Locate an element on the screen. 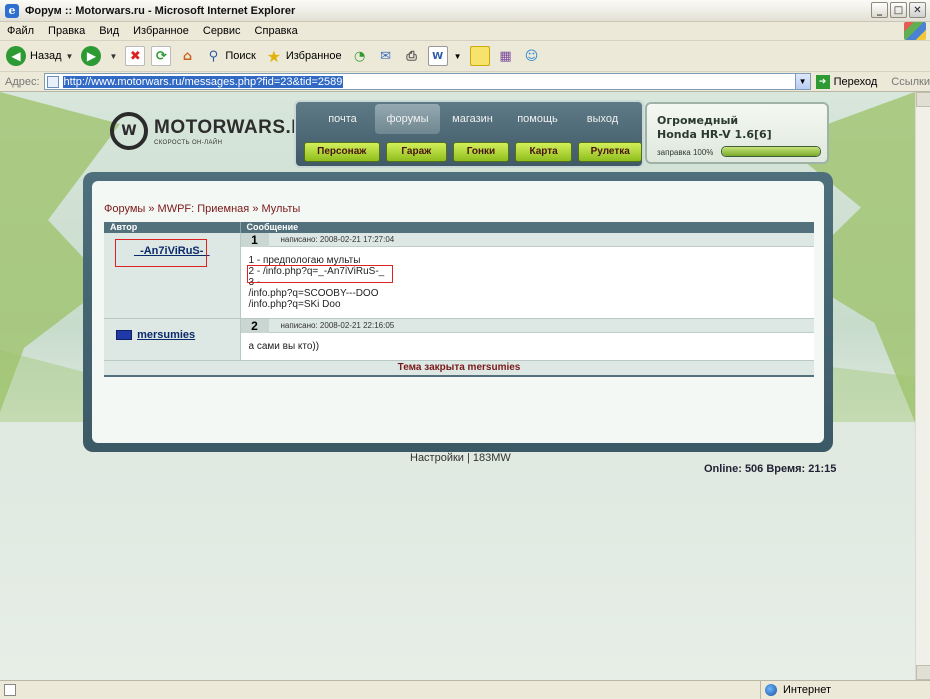 The image size is (930, 699). car-model: Honda HR-V 1.6[6] is located at coordinates (714, 134).